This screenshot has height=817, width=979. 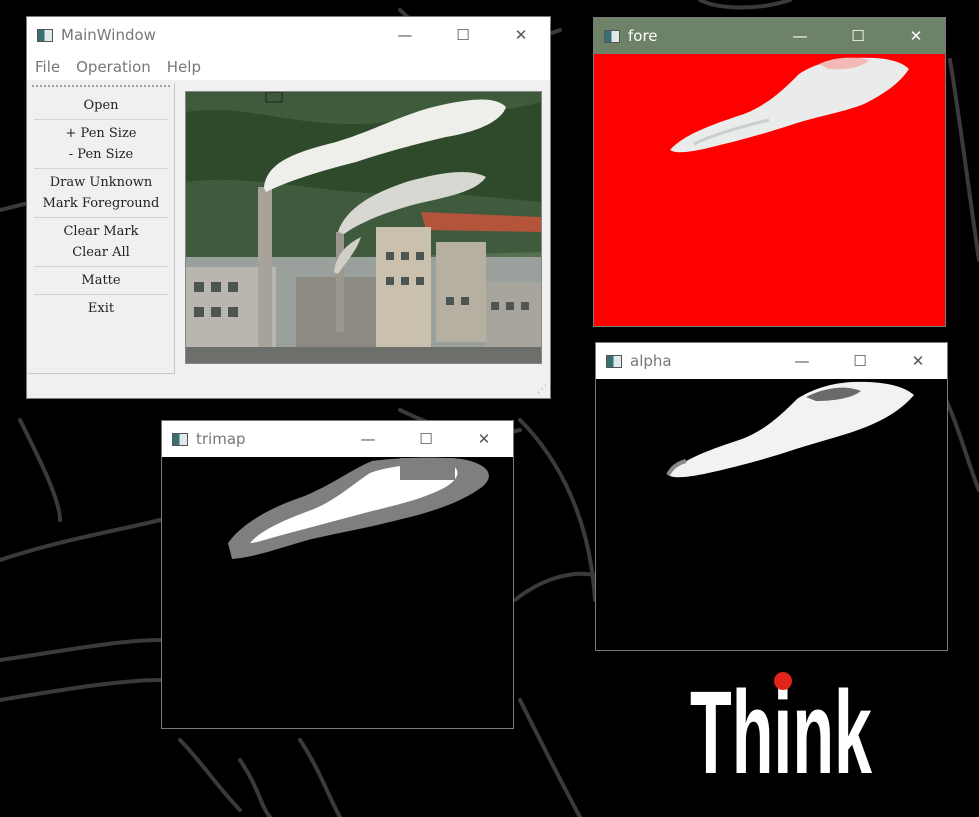 What do you see at coordinates (101, 280) in the screenshot?
I see `matte-button: Matte` at bounding box center [101, 280].